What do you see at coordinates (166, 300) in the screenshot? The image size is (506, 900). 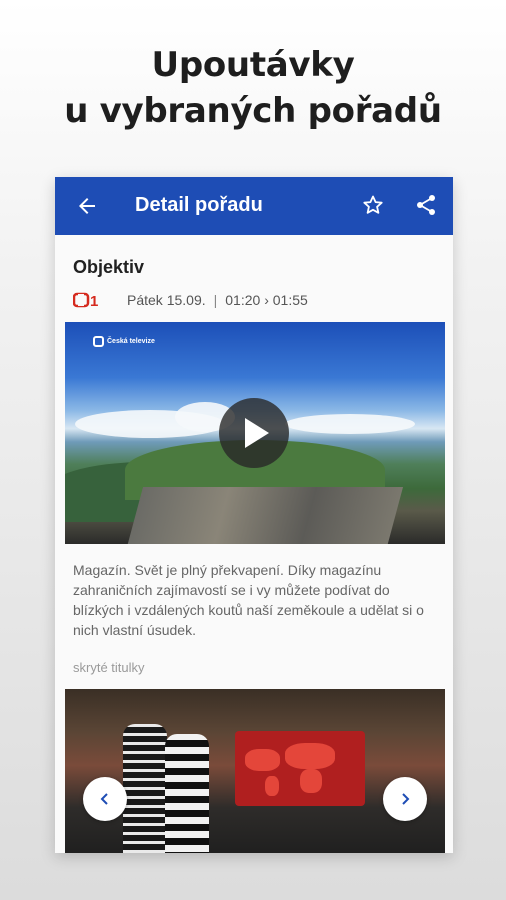 I see `broadcast-date: Pátek 15.09.` at bounding box center [166, 300].